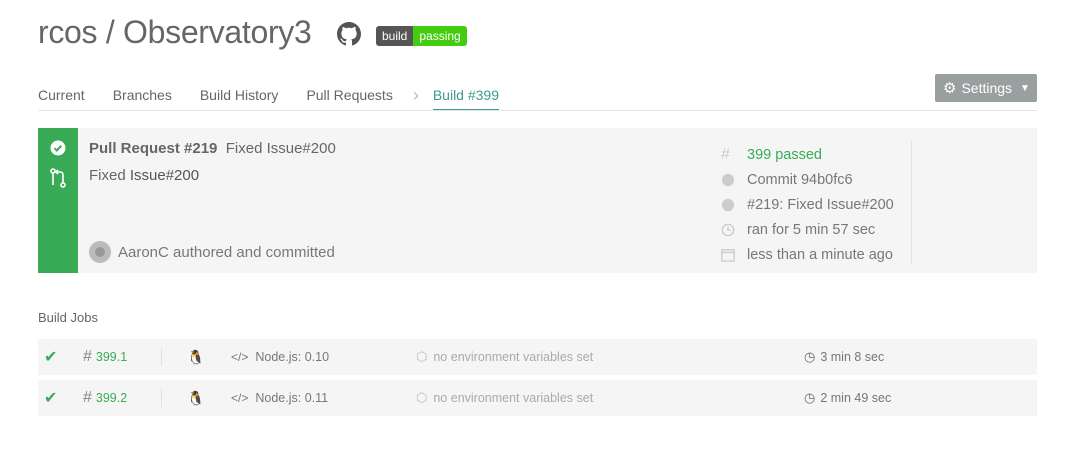 Image resolution: width=1072 pixels, height=456 pixels. Describe the element at coordinates (111, 398) in the screenshot. I see `job-number-text: 399.2` at that location.